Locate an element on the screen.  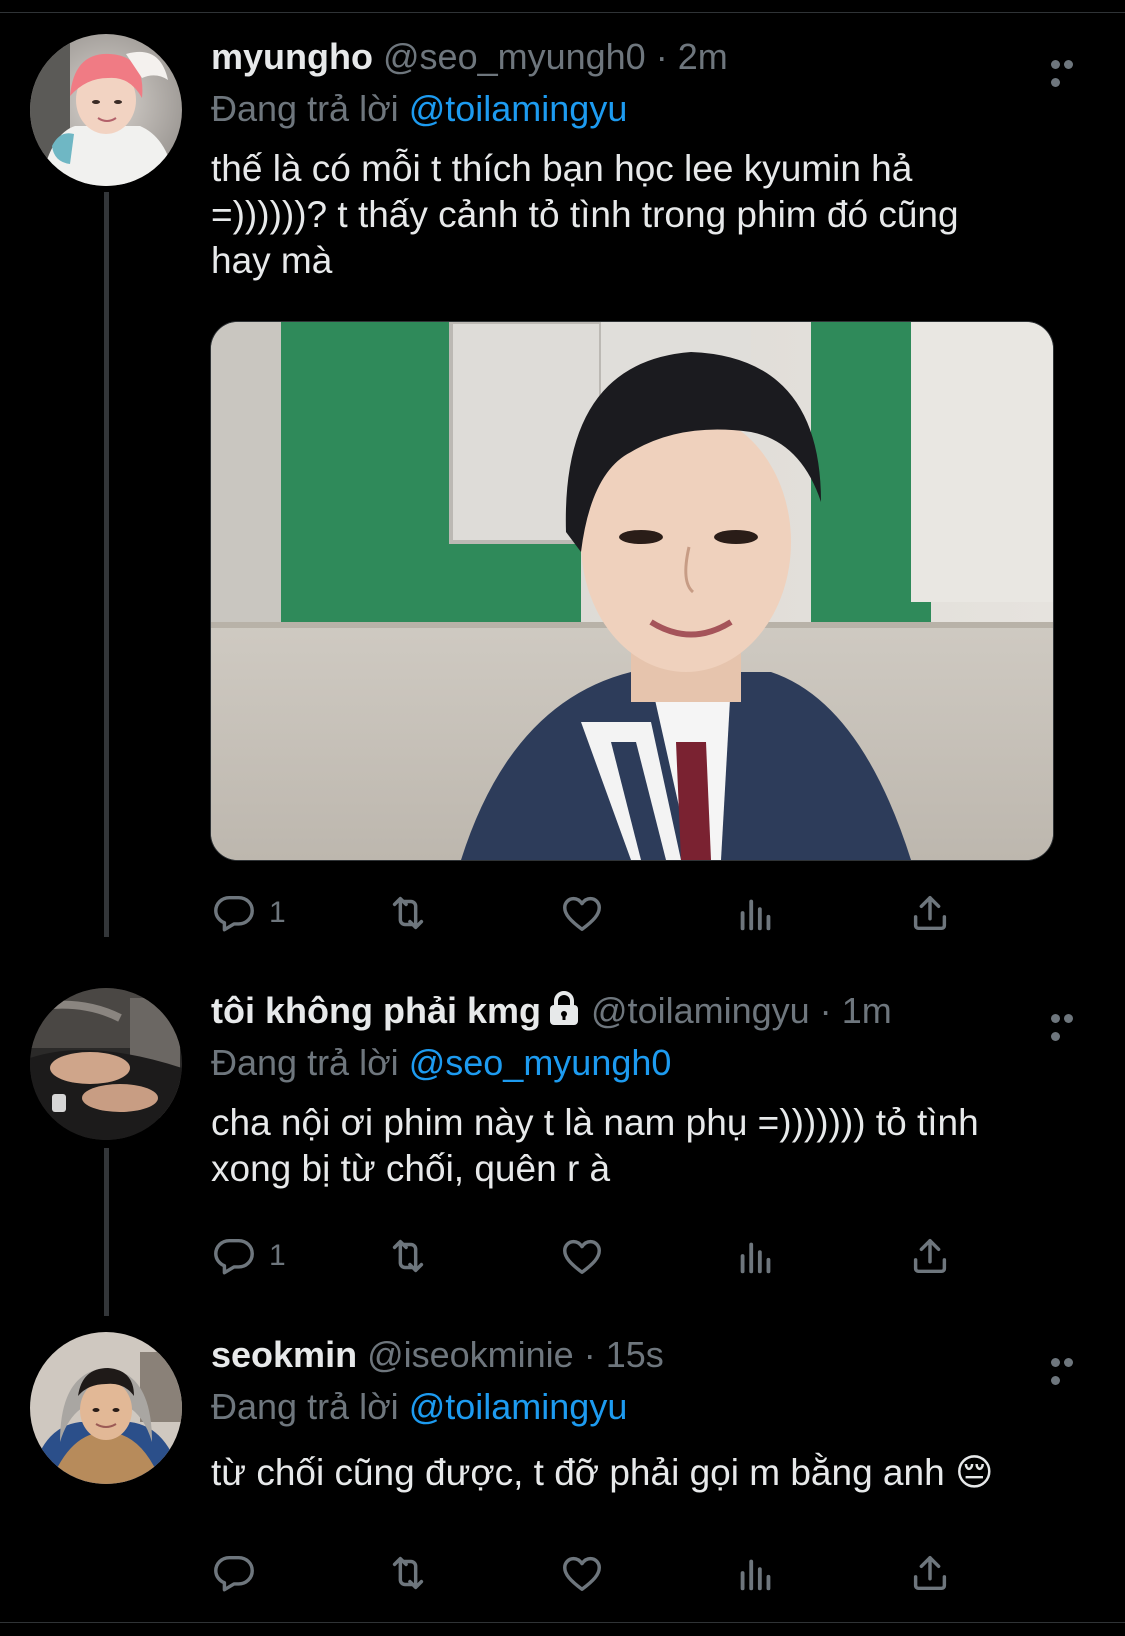
display-name: tôi không phải kmg is located at coordinates (376, 1010).